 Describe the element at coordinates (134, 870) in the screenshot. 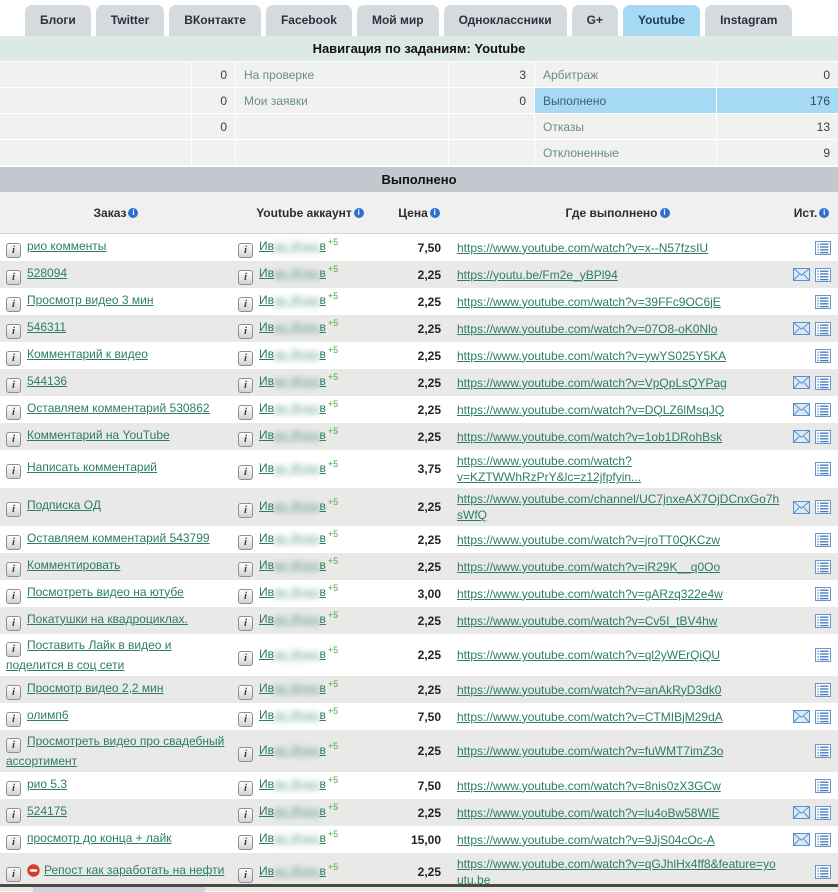

I see `order-link: Репост как заработать на нефти` at that location.